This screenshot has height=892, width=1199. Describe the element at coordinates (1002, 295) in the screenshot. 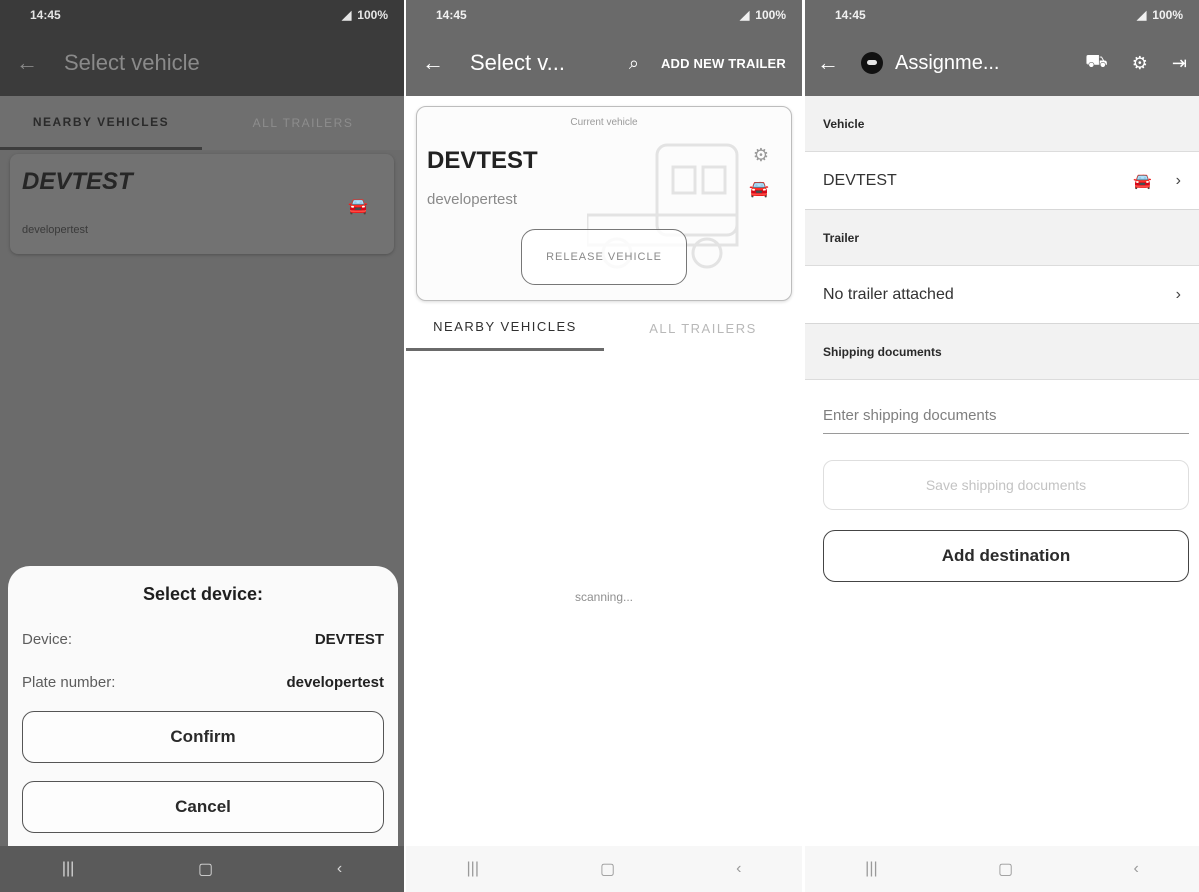

I see `trailer-row: No trailer attached ›` at that location.